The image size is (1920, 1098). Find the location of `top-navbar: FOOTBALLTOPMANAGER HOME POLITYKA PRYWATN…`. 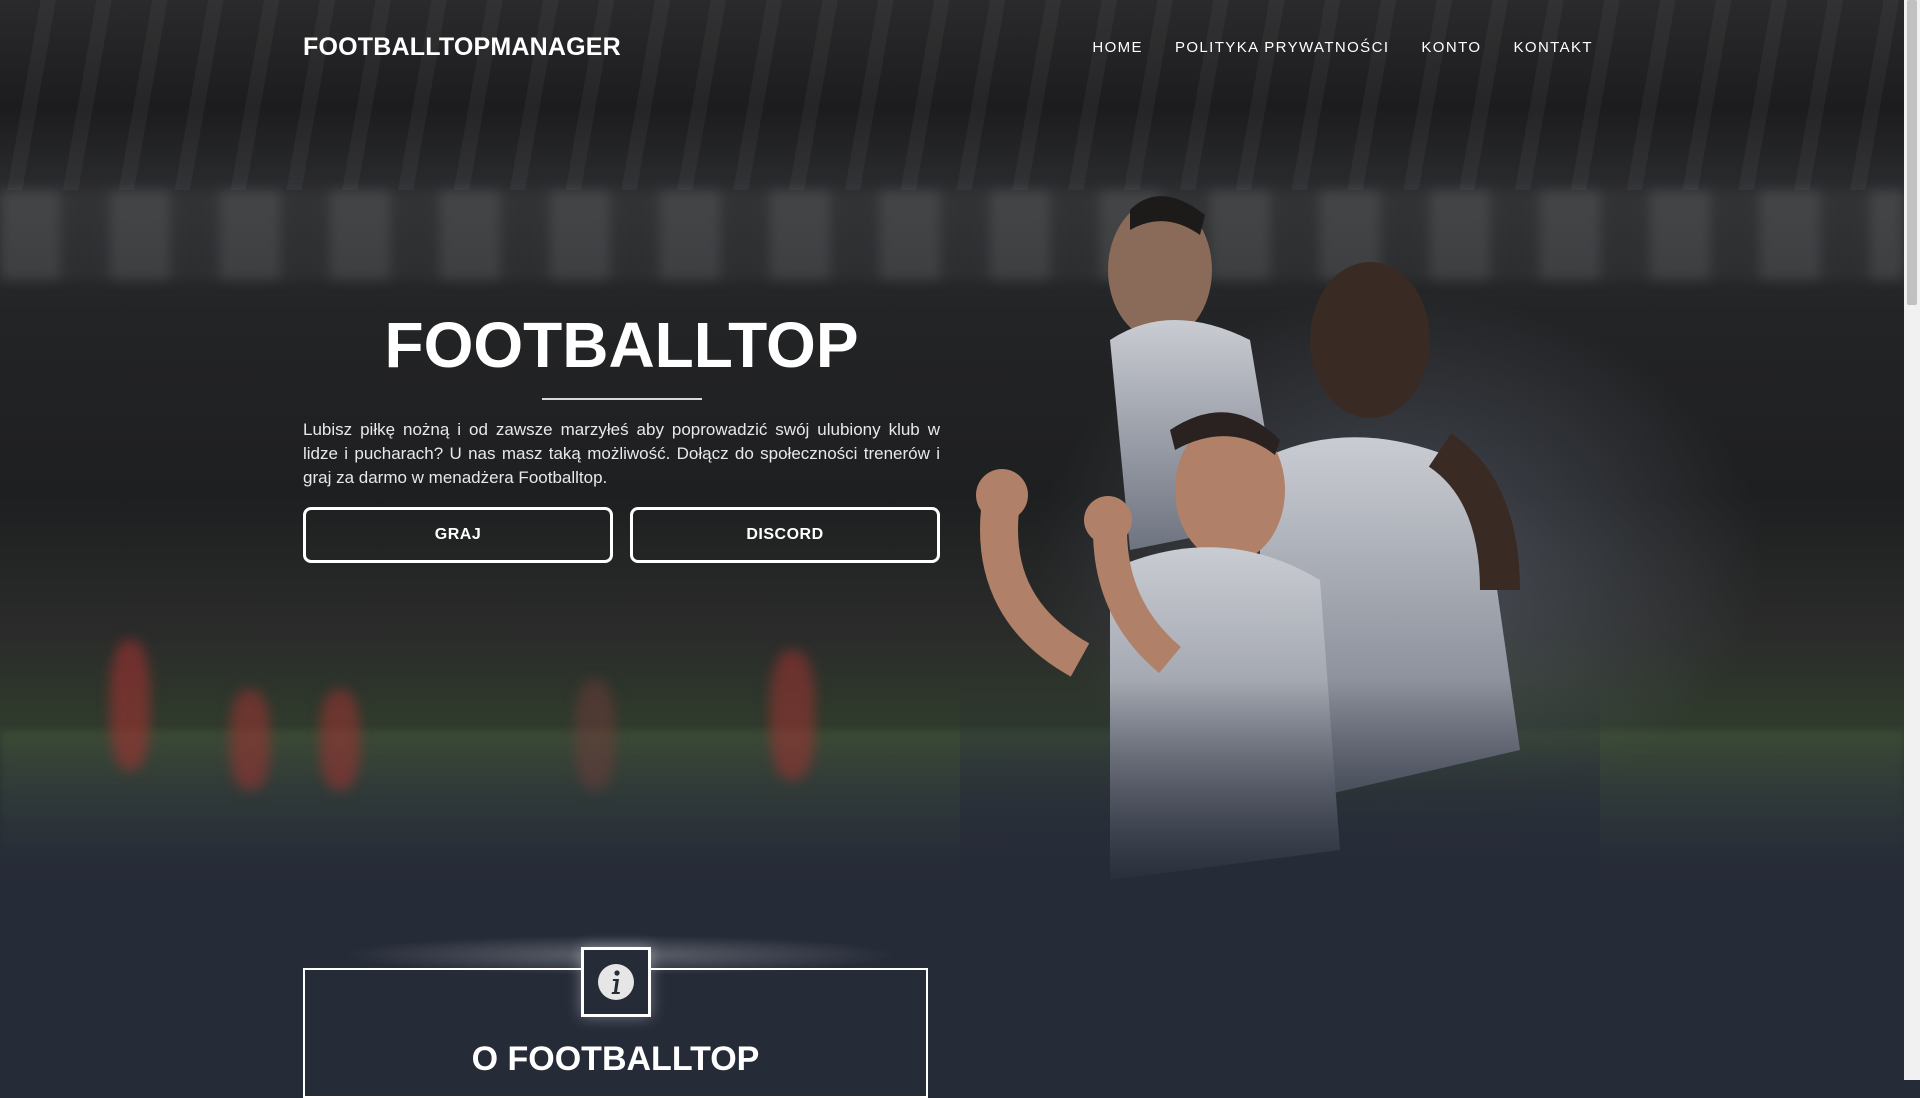

top-navbar: FOOTBALLTOPMANAGER HOME POLITYKA PRYWATN… is located at coordinates (948, 47).